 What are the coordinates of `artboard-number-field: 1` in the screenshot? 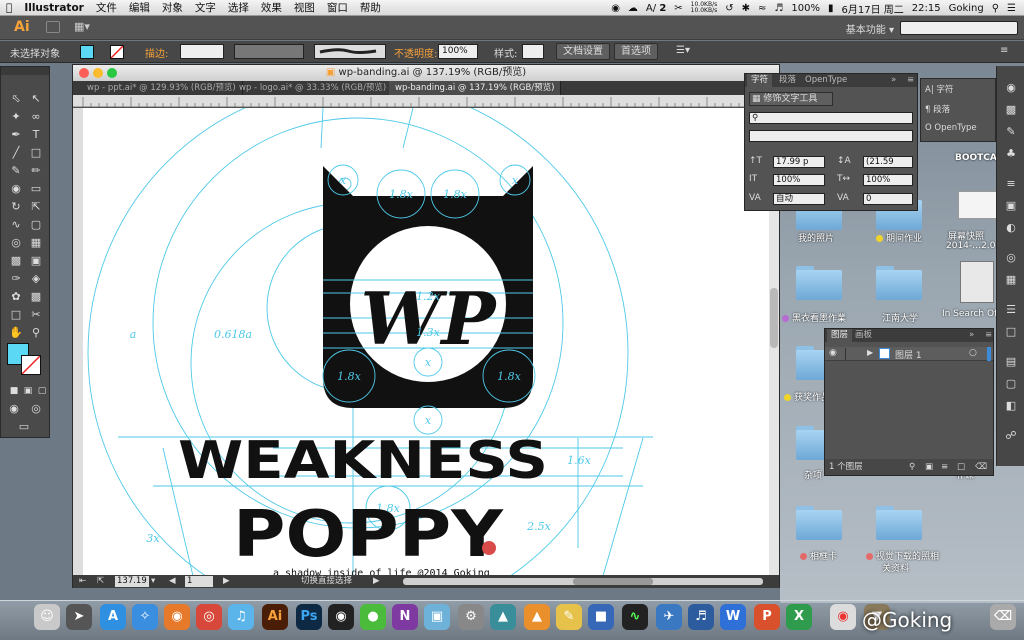 It's located at (199, 581).